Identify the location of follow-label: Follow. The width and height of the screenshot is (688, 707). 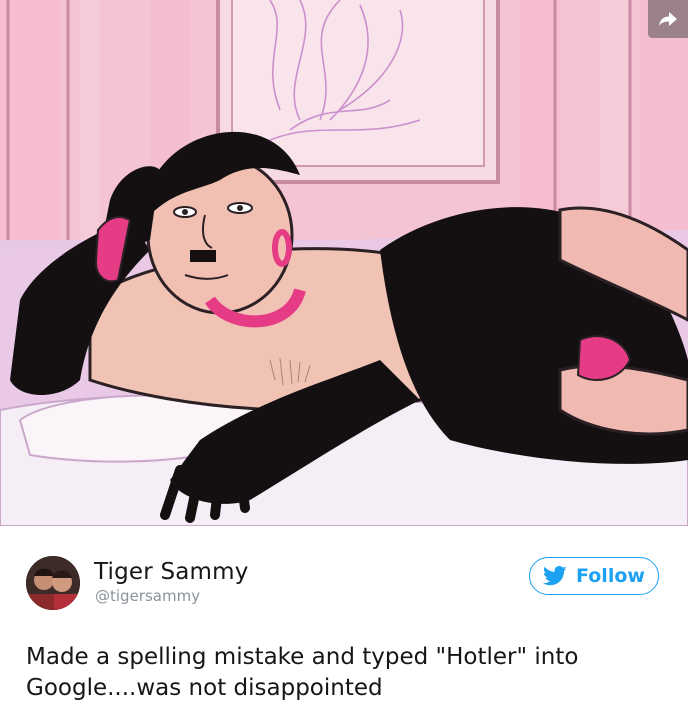
(610, 576).